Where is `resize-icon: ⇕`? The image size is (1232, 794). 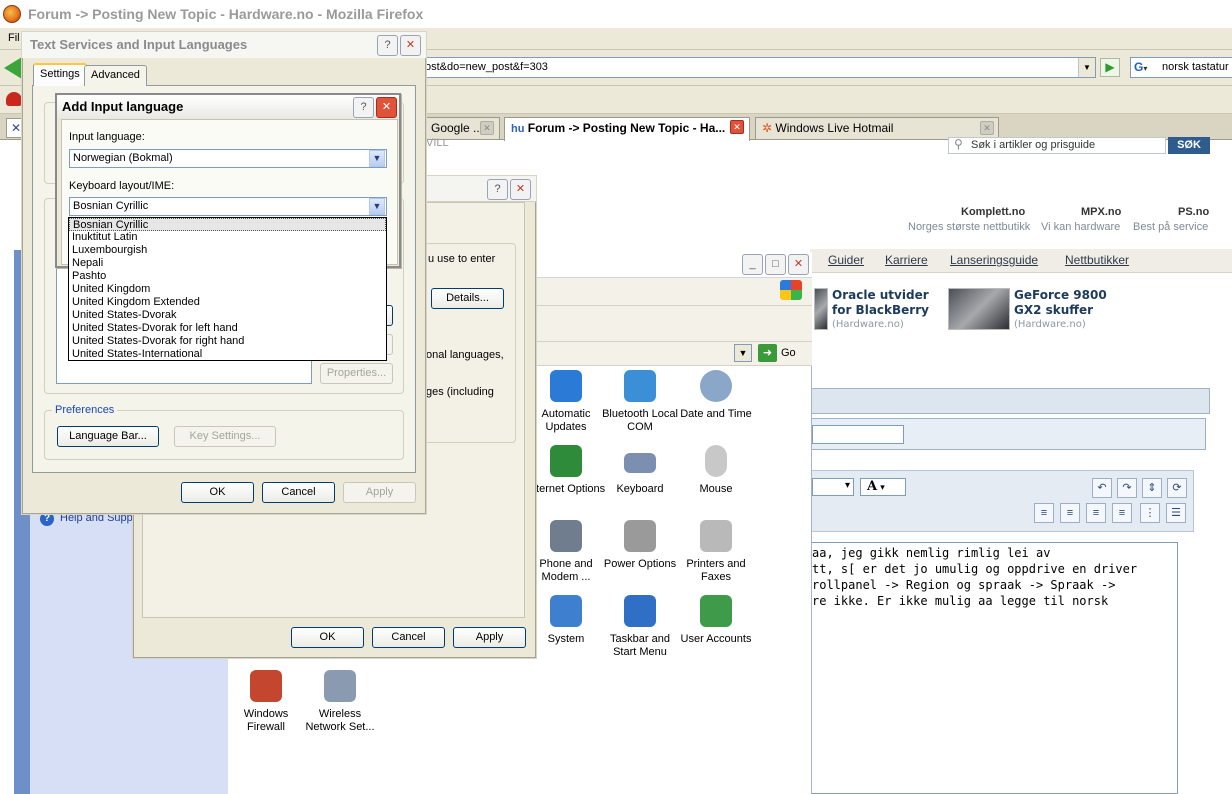
resize-icon: ⇕ is located at coordinates (1152, 488).